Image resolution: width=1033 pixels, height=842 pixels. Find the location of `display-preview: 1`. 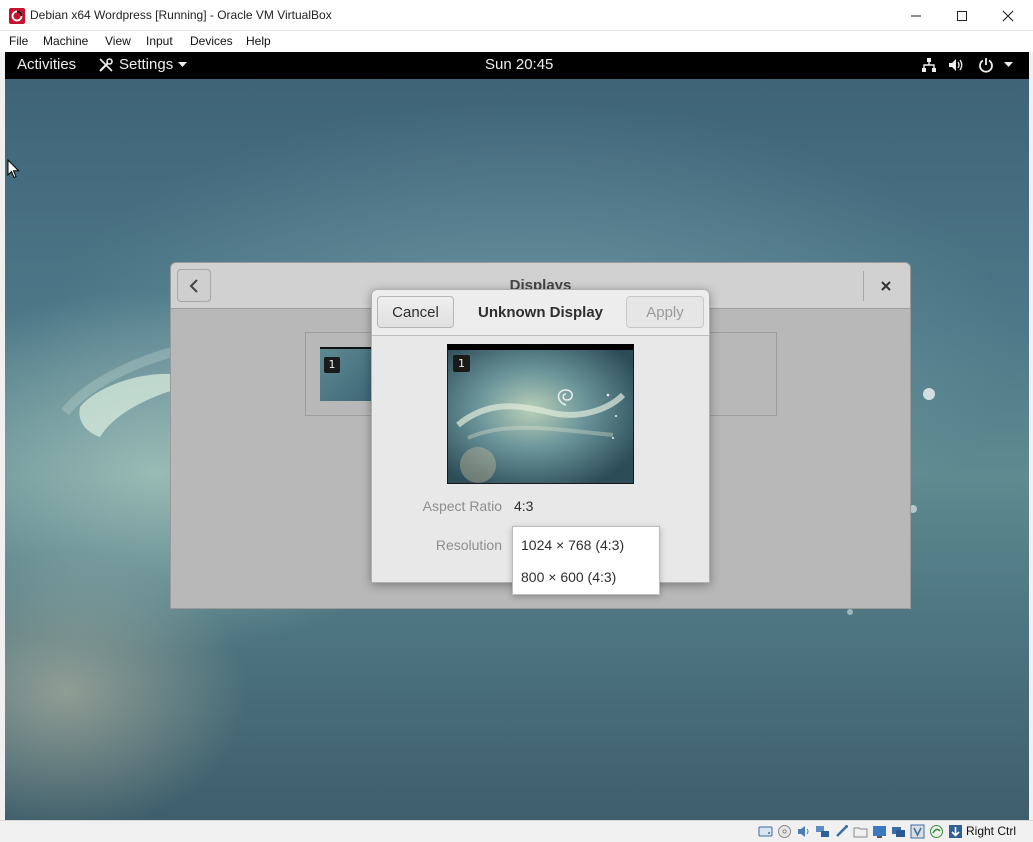

display-preview: 1 is located at coordinates (540, 414).